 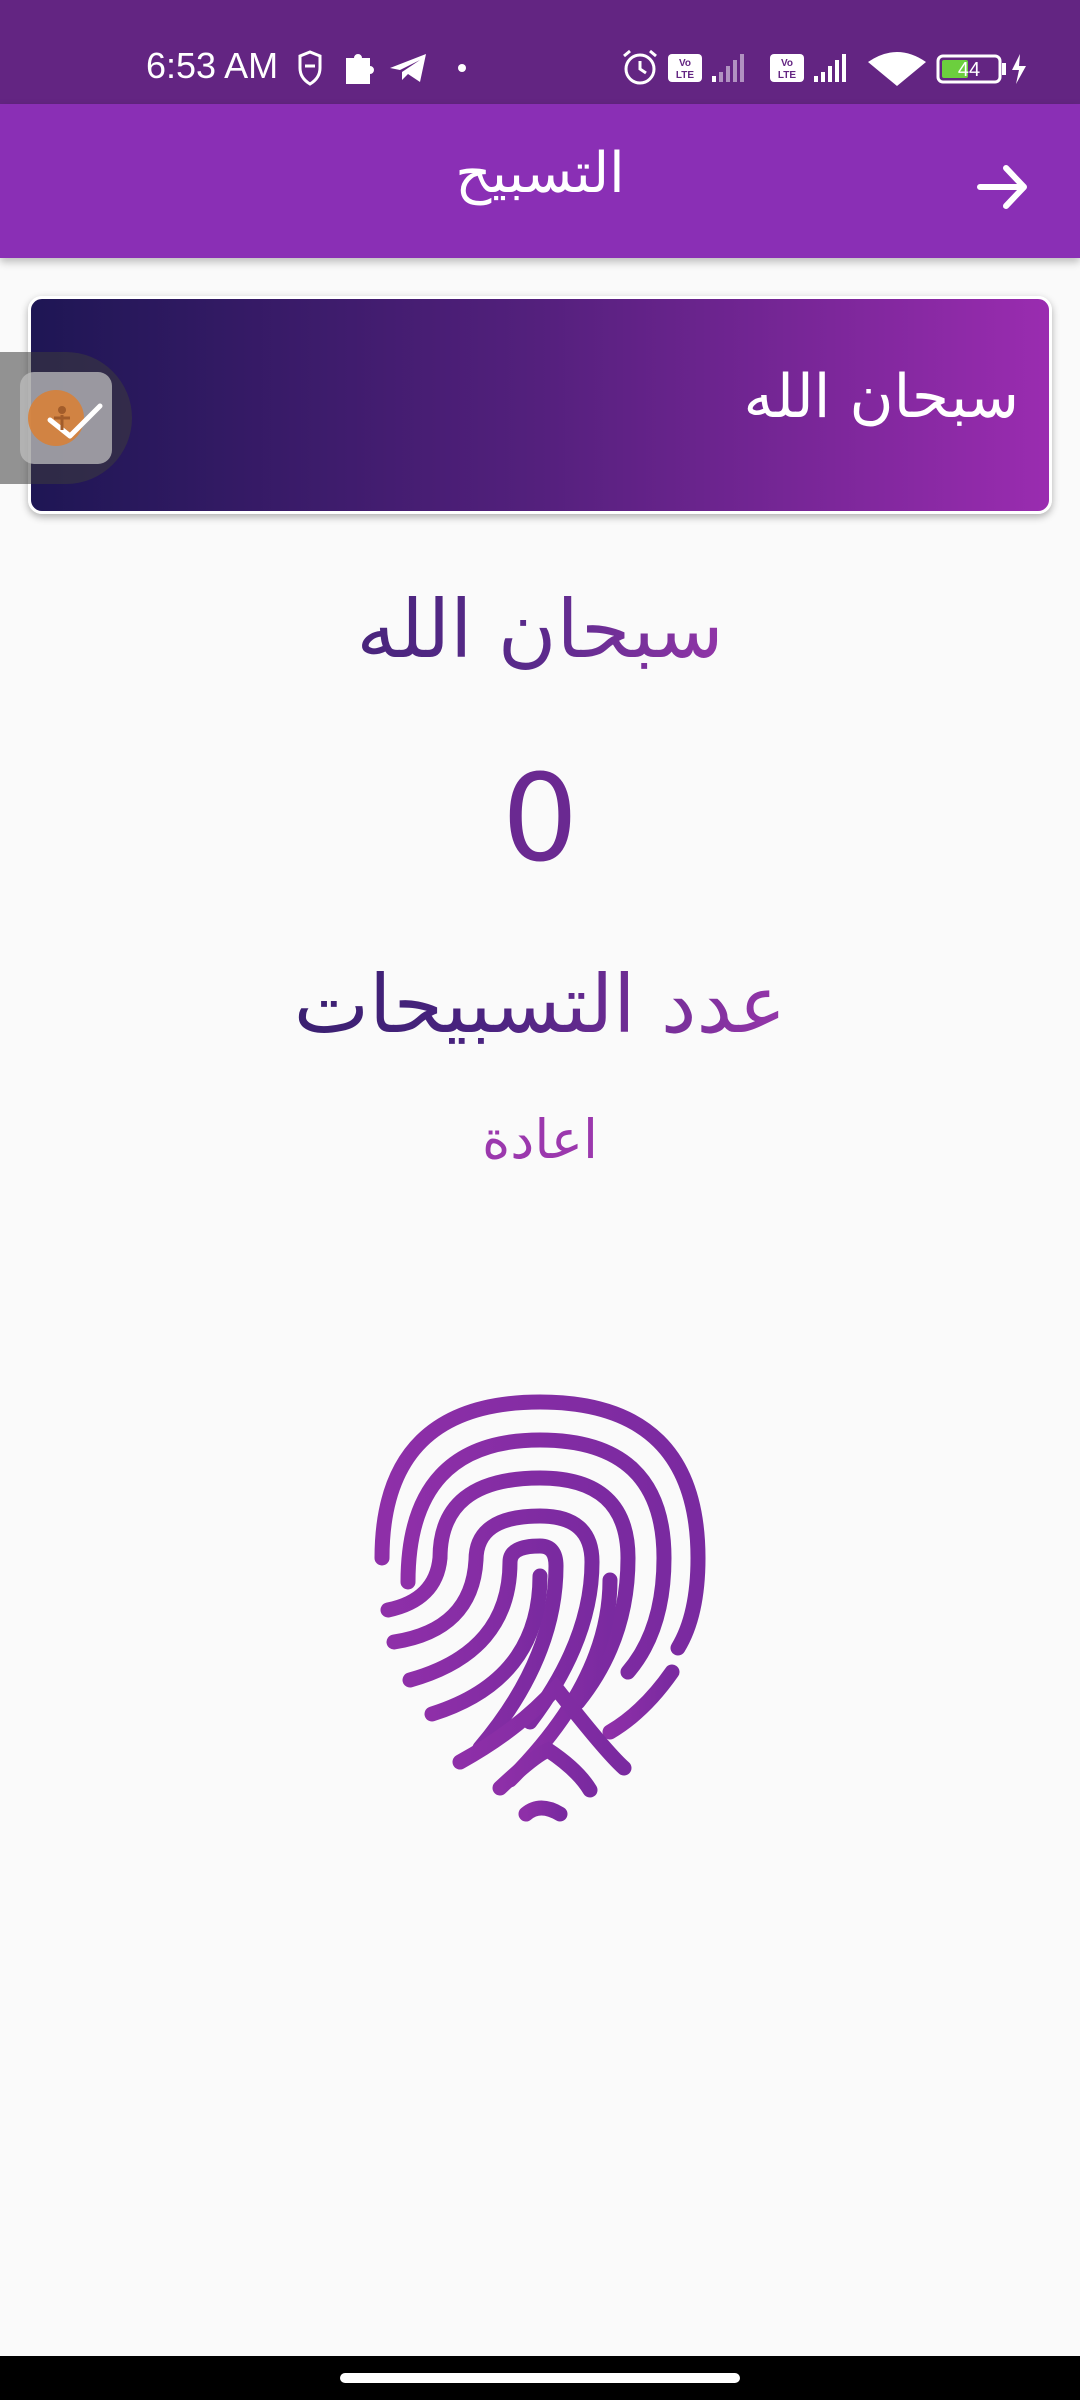 What do you see at coordinates (360, 69) in the screenshot?
I see `puzzle-icon` at bounding box center [360, 69].